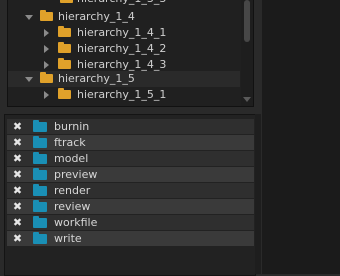 The height and width of the screenshot is (276, 340). Describe the element at coordinates (72, 190) in the screenshot. I see `list-item-label: render` at that location.